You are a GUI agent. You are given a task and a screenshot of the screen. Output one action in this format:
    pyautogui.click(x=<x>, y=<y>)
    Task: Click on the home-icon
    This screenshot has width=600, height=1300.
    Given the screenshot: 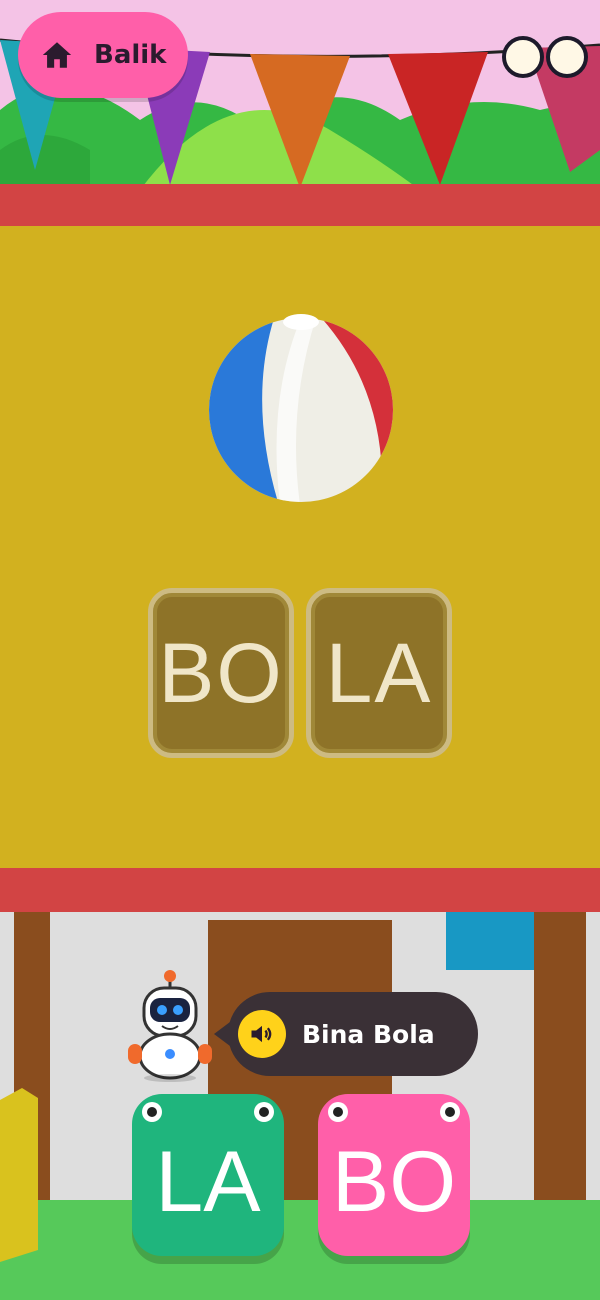 What is the action you would take?
    pyautogui.click(x=57, y=55)
    